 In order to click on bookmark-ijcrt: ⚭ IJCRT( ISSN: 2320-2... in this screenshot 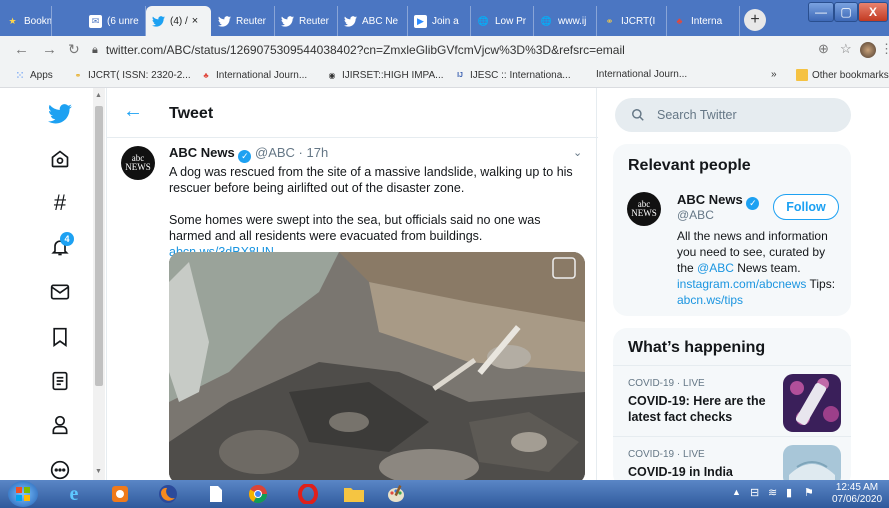, I will do `click(131, 75)`.